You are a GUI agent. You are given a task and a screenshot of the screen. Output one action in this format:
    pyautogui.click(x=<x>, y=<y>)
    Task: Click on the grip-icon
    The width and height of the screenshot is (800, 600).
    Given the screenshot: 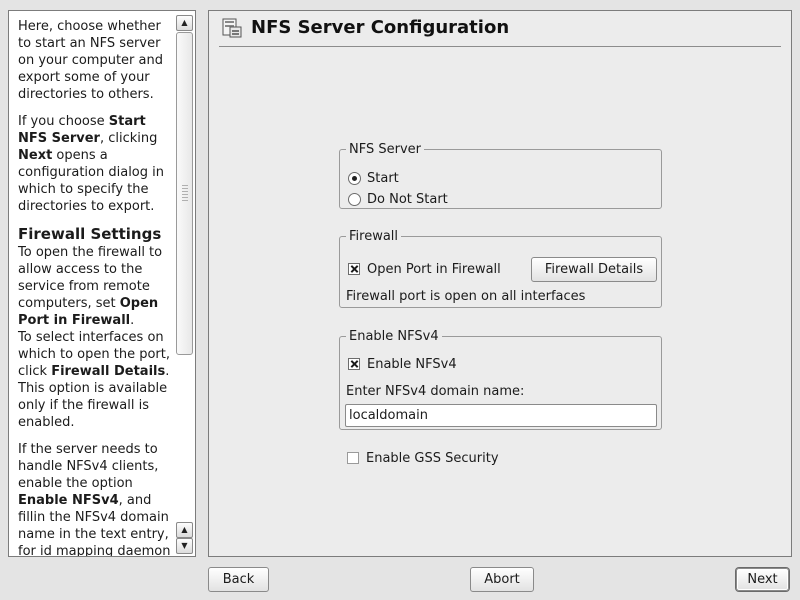 What is the action you would take?
    pyautogui.click(x=185, y=193)
    